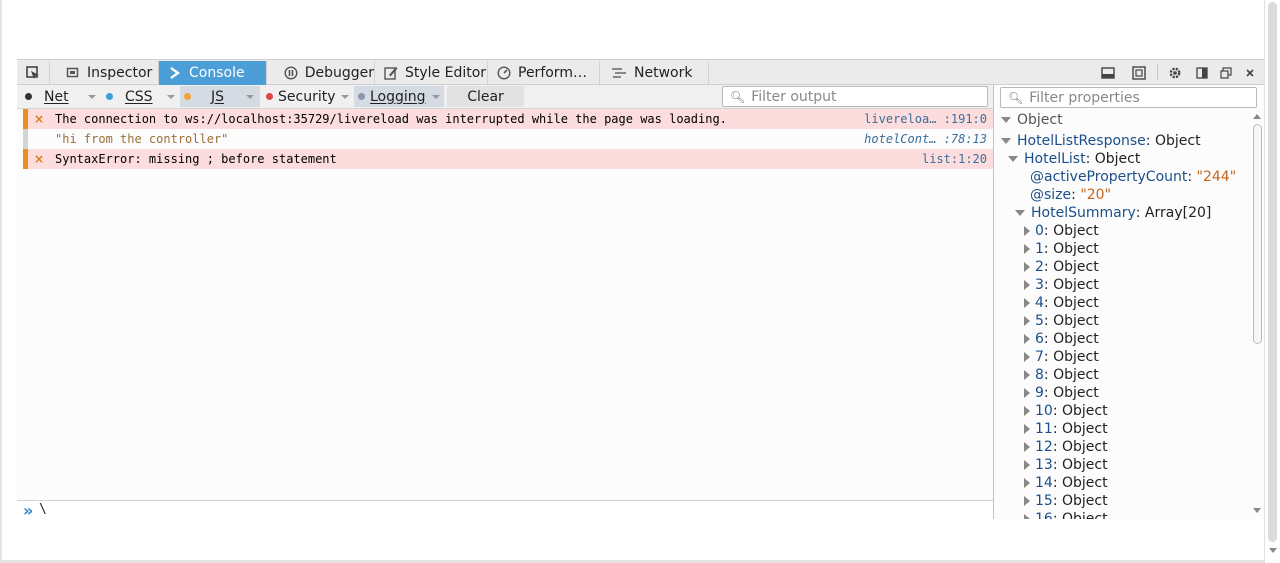 Image resolution: width=1280 pixels, height=563 pixels. Describe the element at coordinates (1055, 159) in the screenshot. I see `property-name: HotelList` at that location.